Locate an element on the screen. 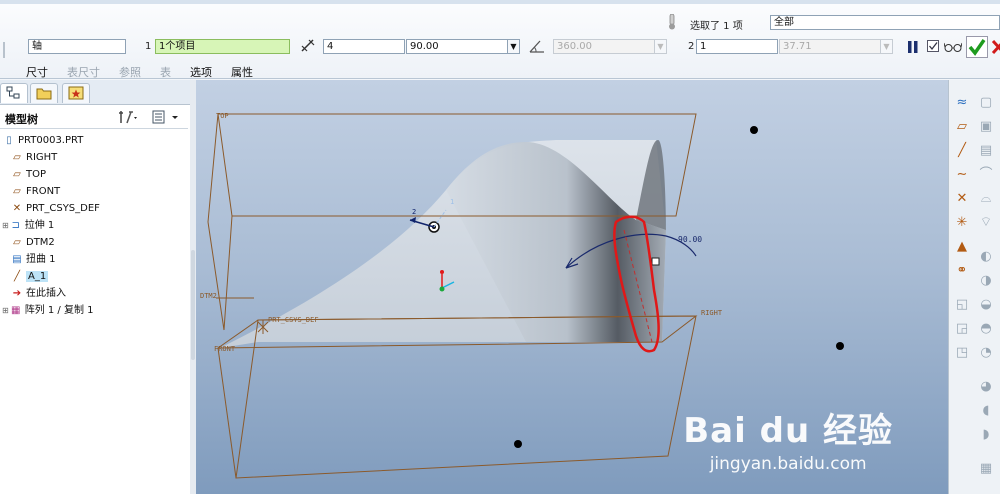  tree-item-warp: ▤ 扭曲 1 is located at coordinates (32, 260).